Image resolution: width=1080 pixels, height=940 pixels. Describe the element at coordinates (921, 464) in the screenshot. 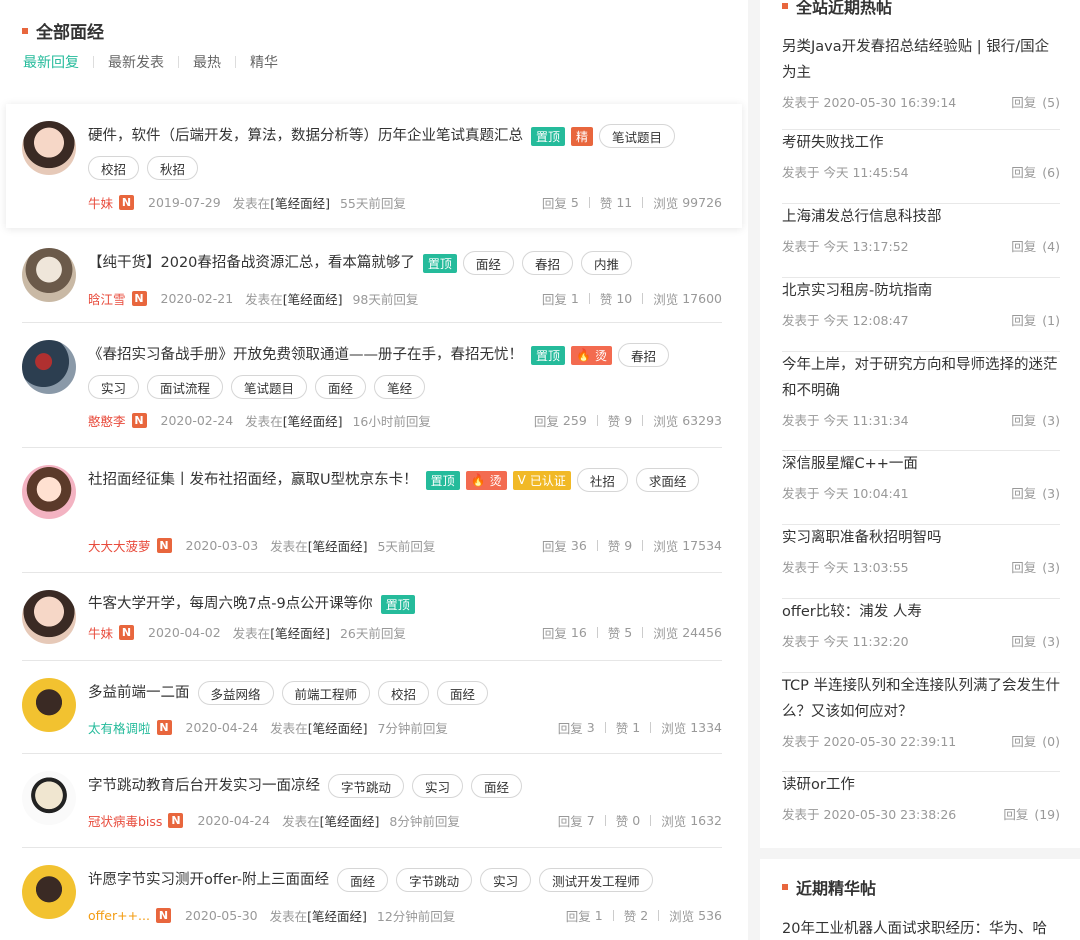

I see `hot-post-title: 深信服星耀C++一面` at that location.